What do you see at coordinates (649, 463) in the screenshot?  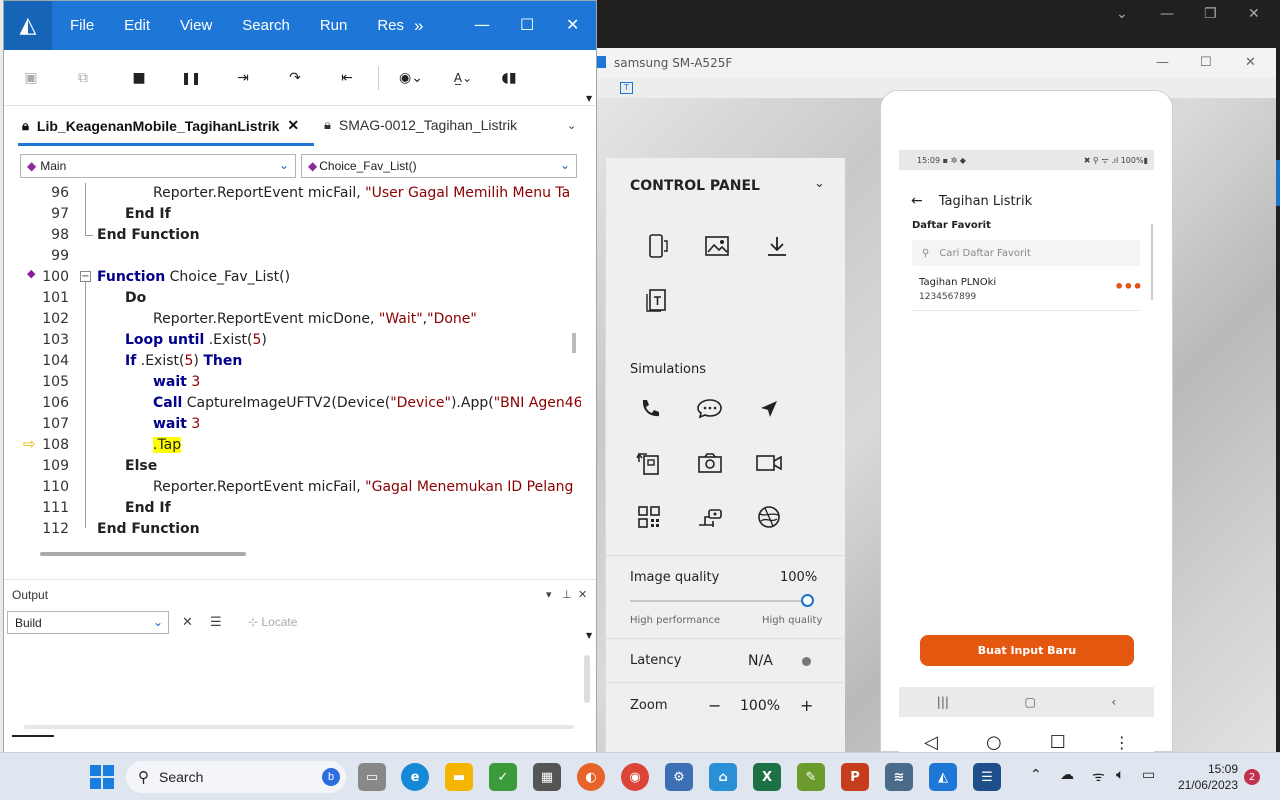 I see `camera-switch-icon` at bounding box center [649, 463].